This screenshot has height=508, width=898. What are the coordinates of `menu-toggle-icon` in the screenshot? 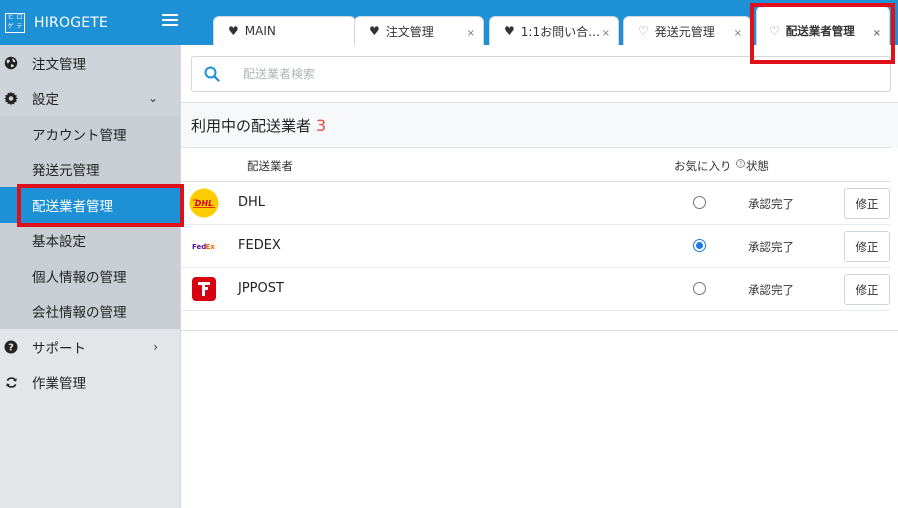 It's located at (170, 21).